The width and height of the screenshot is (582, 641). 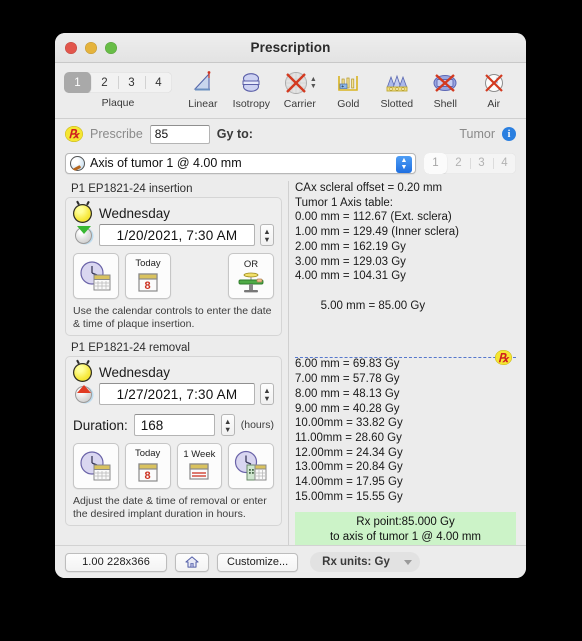 What do you see at coordinates (104, 82) in the screenshot?
I see `plaque-option-2: 2` at bounding box center [104, 82].